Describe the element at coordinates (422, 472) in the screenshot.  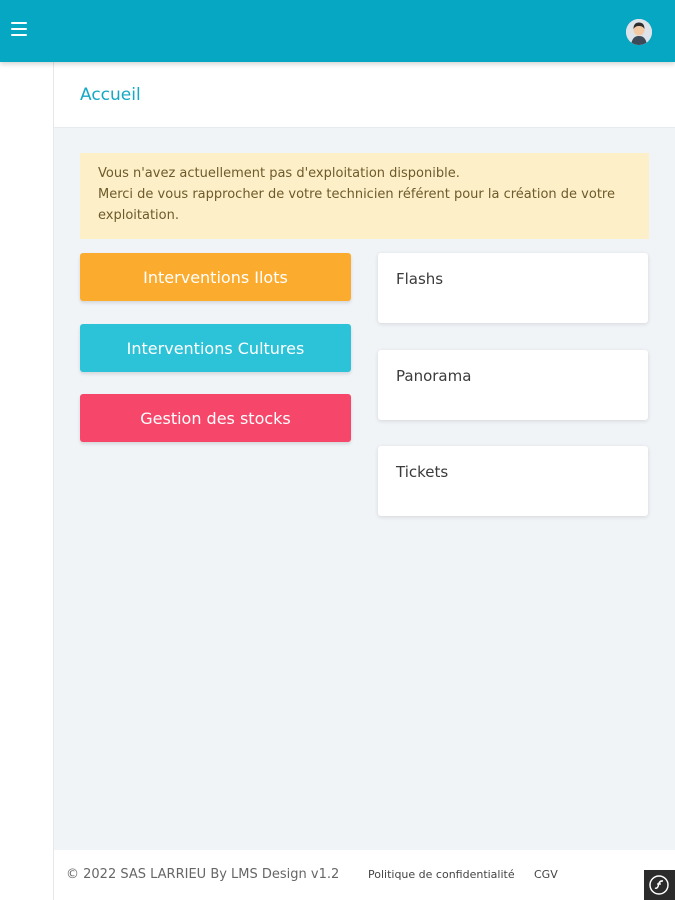
I see `tickets-card-label: Tickets` at that location.